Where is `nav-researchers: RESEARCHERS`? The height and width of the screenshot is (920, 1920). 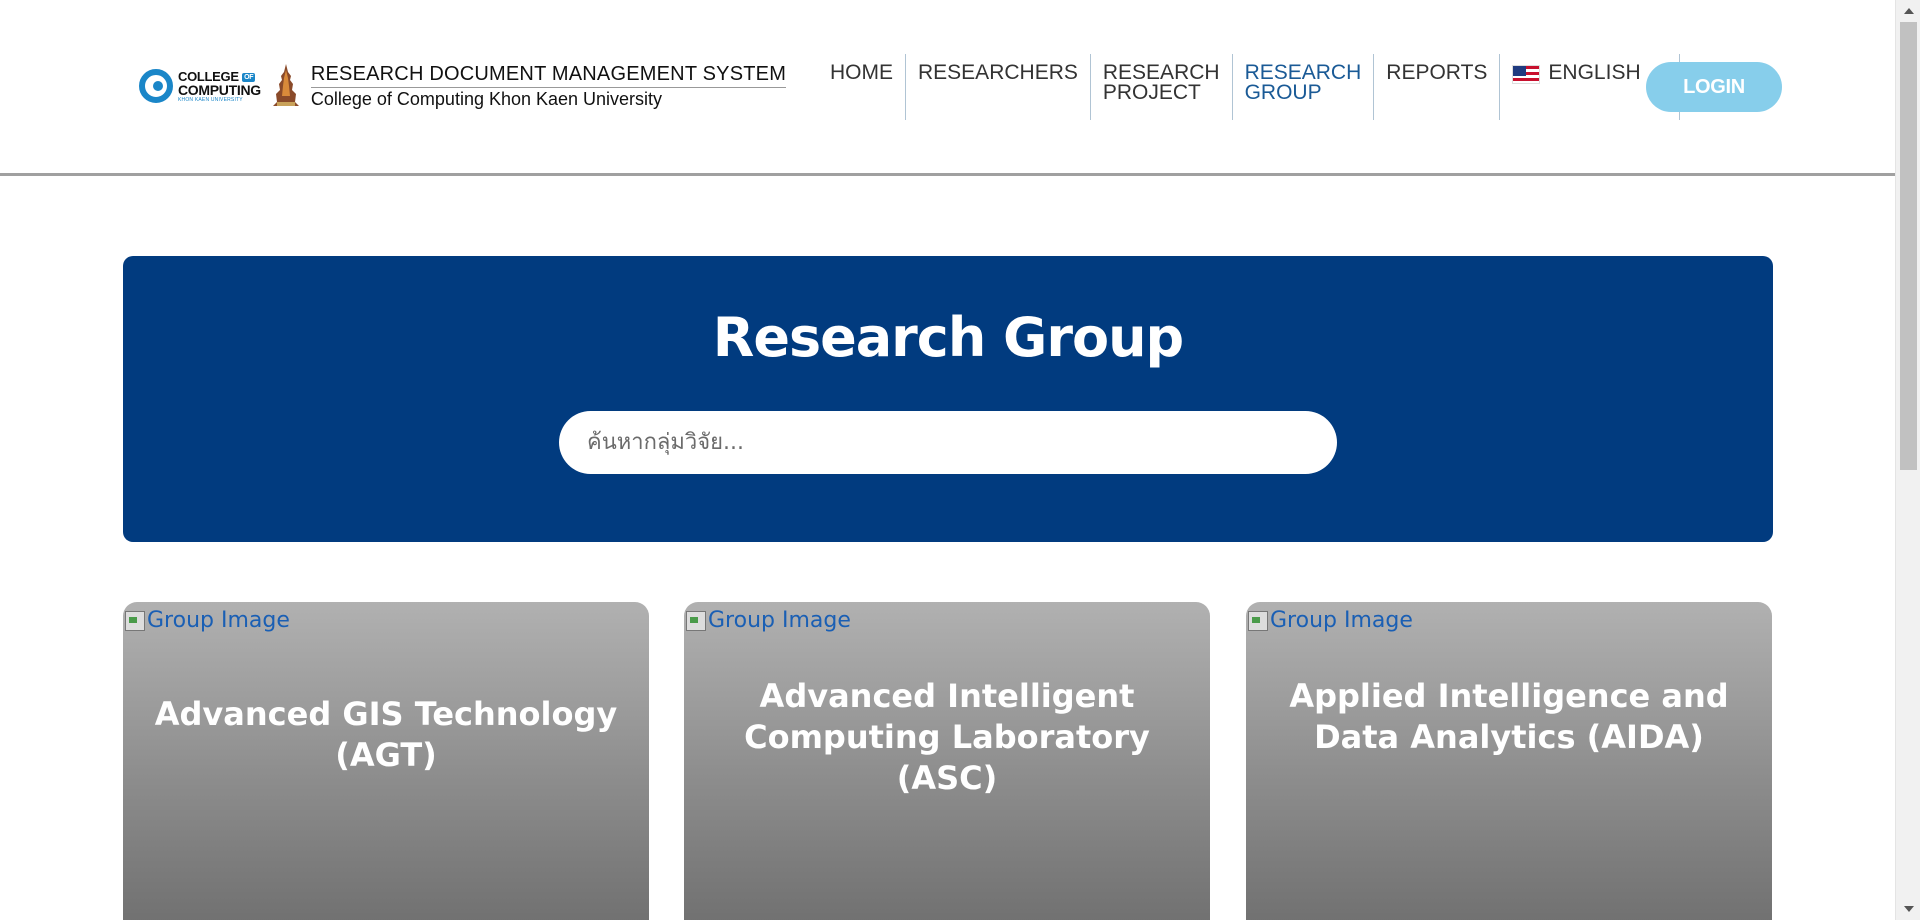
nav-researchers: RESEARCHERS is located at coordinates (998, 87).